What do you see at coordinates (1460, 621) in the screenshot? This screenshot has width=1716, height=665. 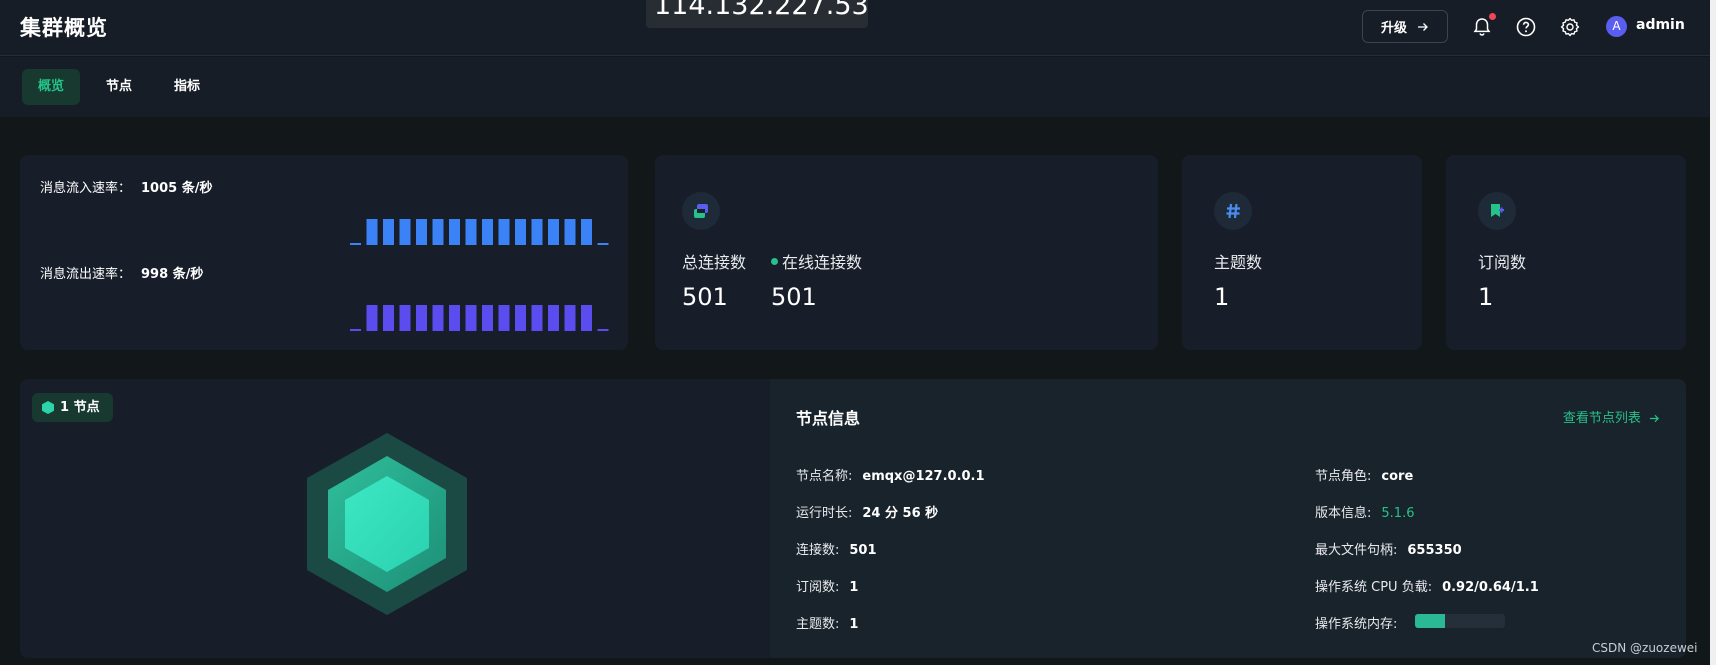 I see `memory-usage-bar` at bounding box center [1460, 621].